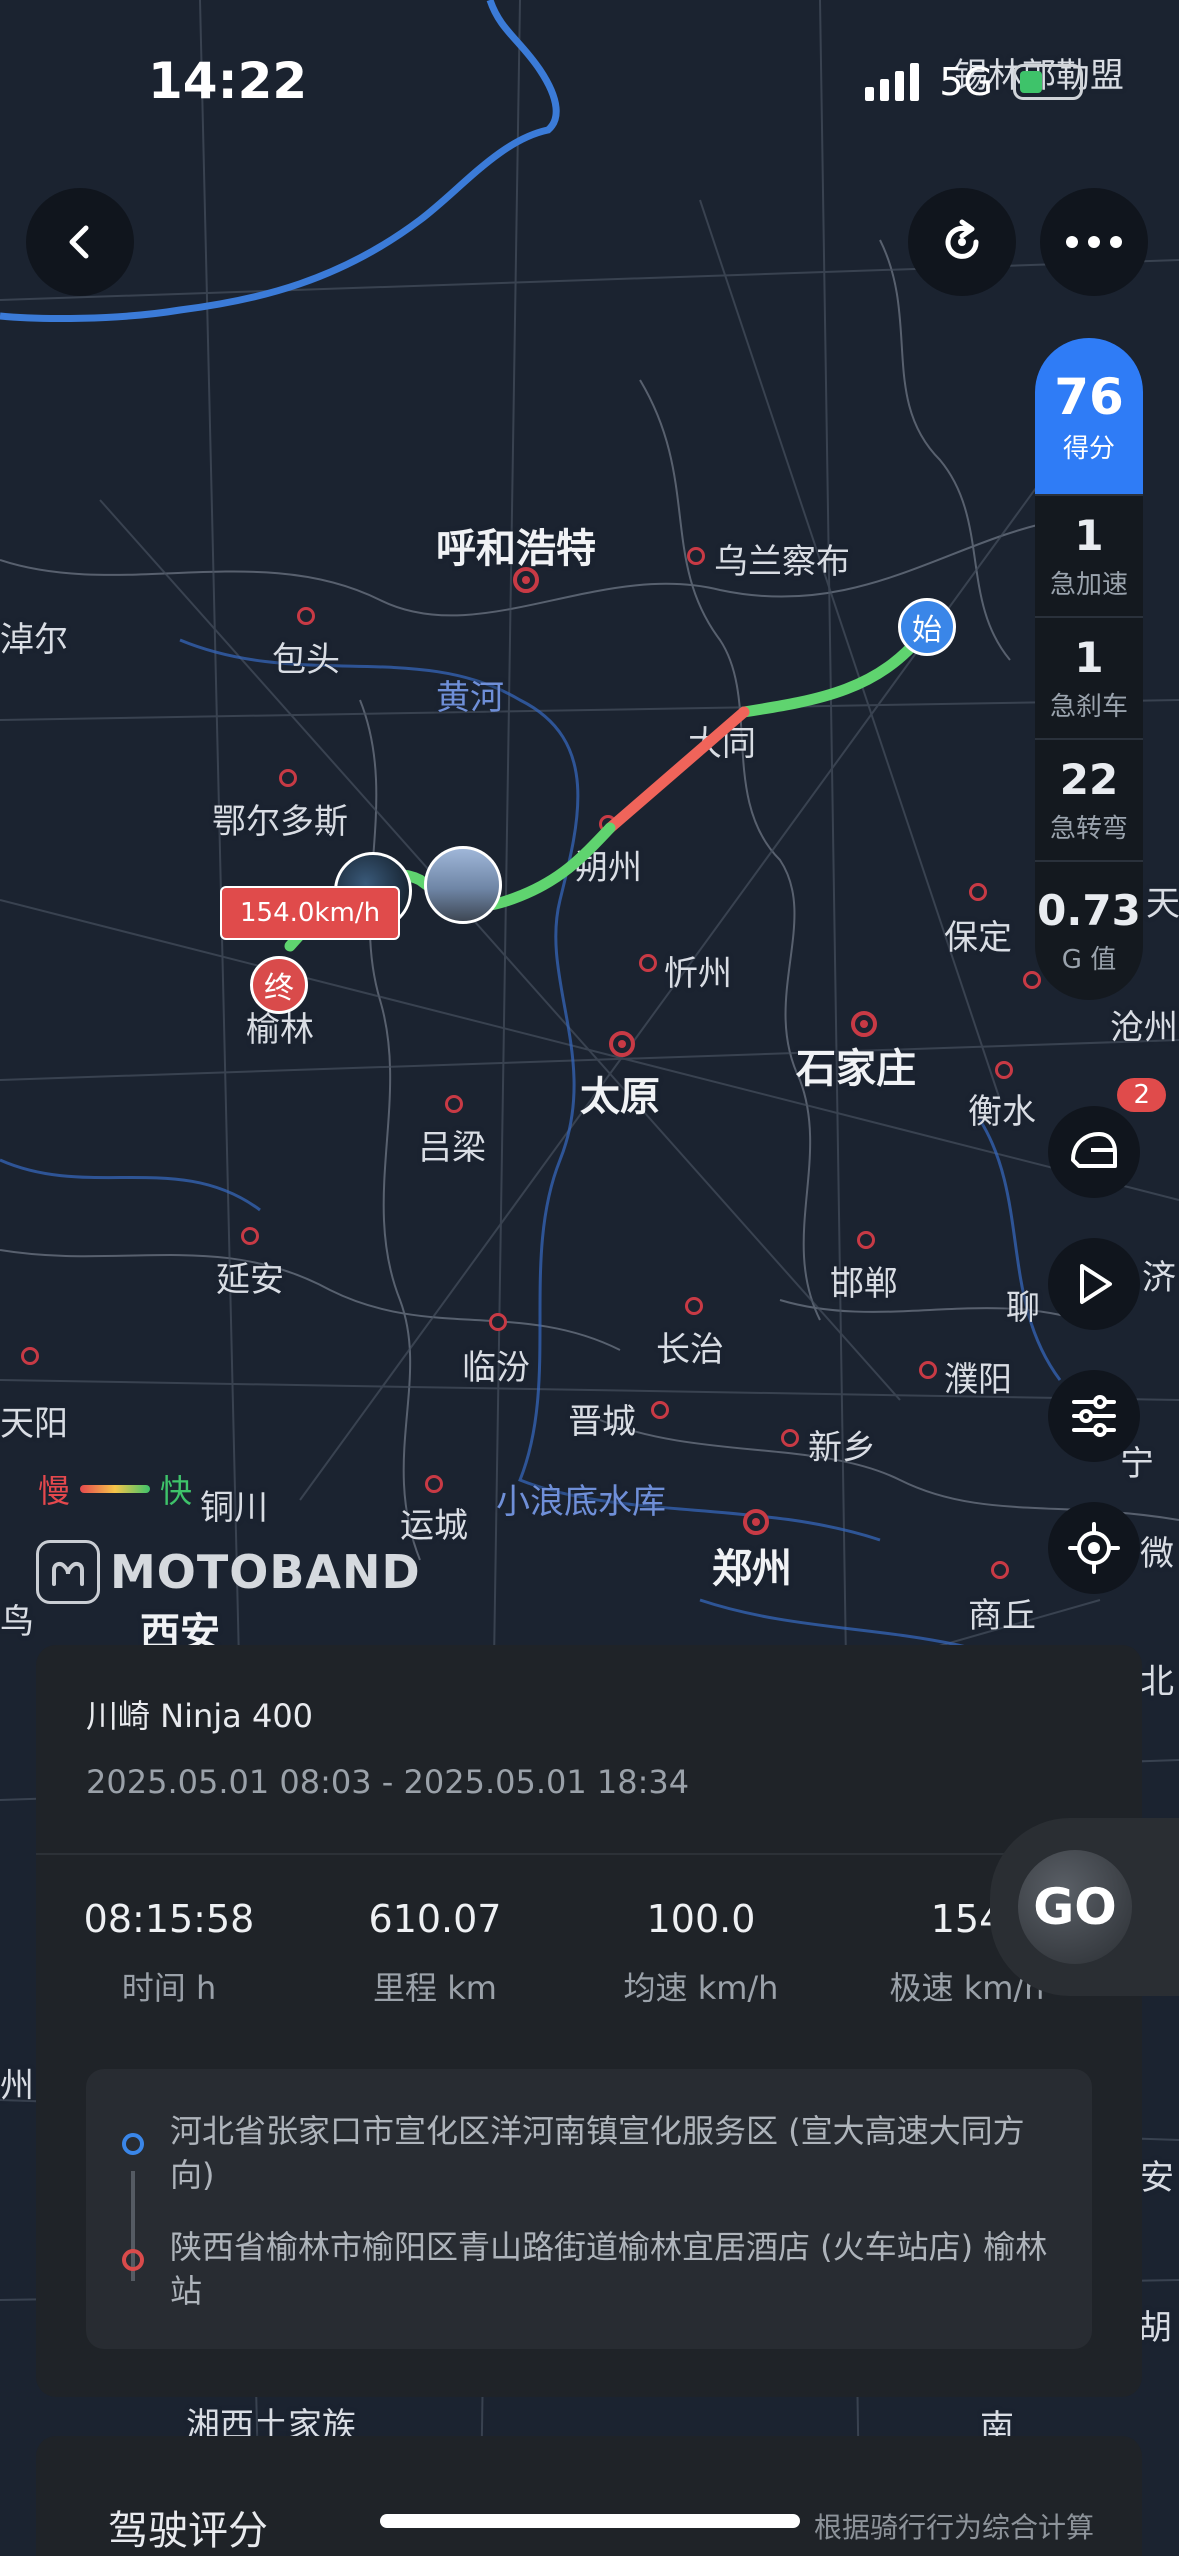 This screenshot has height=2556, width=1179. I want to click on metric-label: 时间 h, so click(169, 1988).